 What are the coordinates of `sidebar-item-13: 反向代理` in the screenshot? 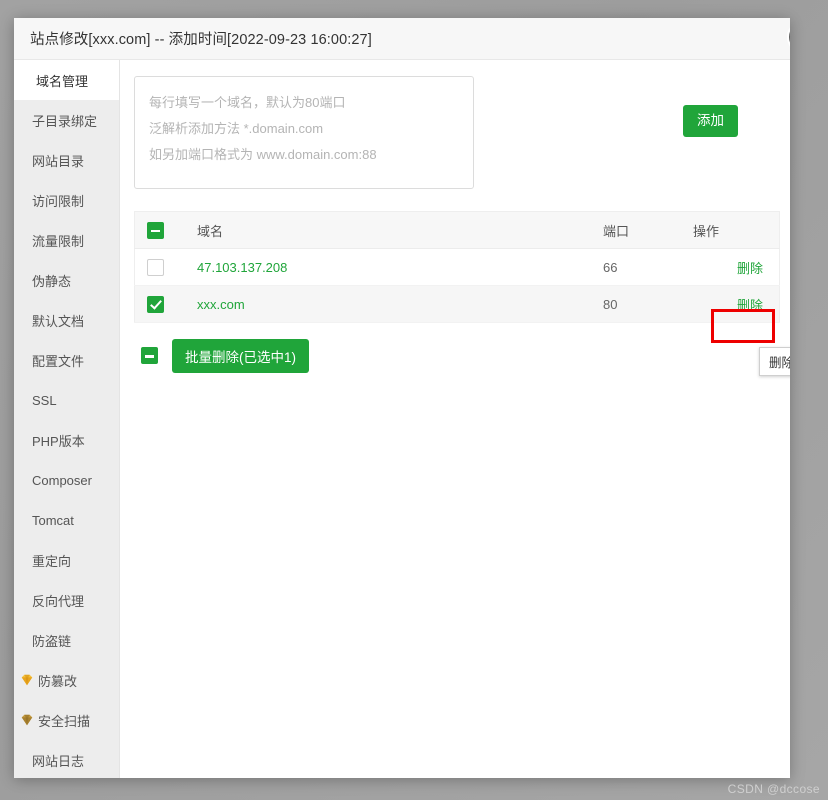 It's located at (66, 600).